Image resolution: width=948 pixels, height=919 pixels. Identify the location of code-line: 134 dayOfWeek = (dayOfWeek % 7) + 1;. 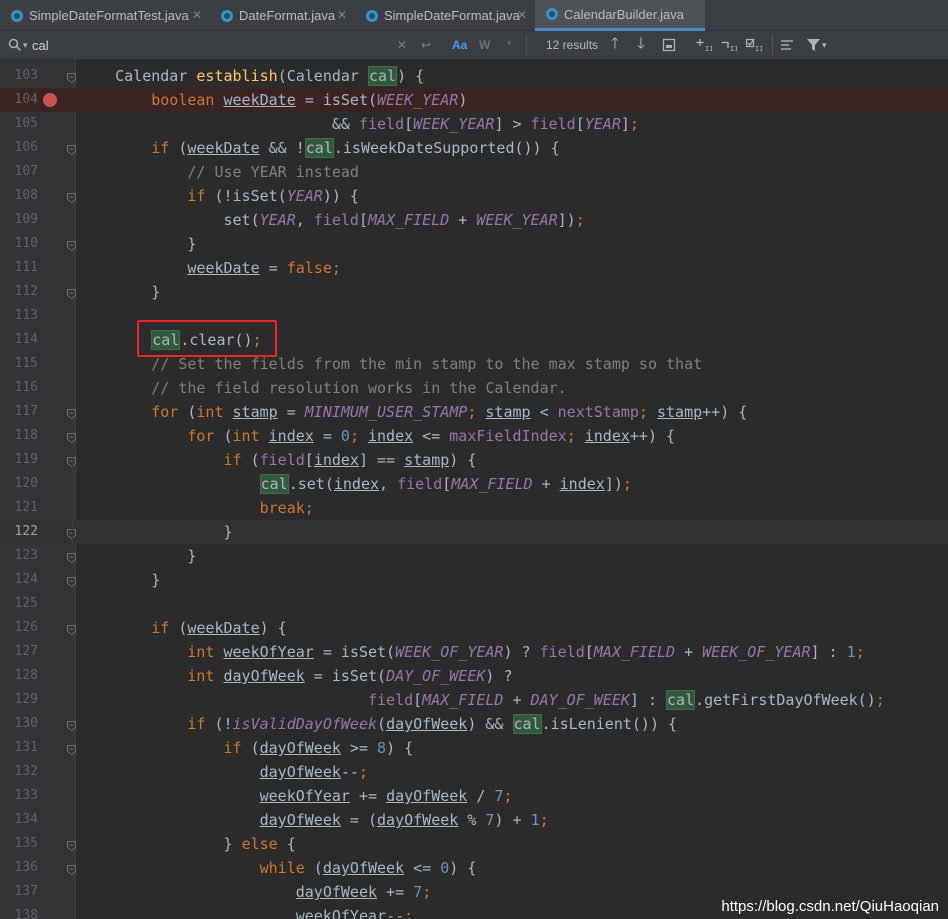
(474, 820).